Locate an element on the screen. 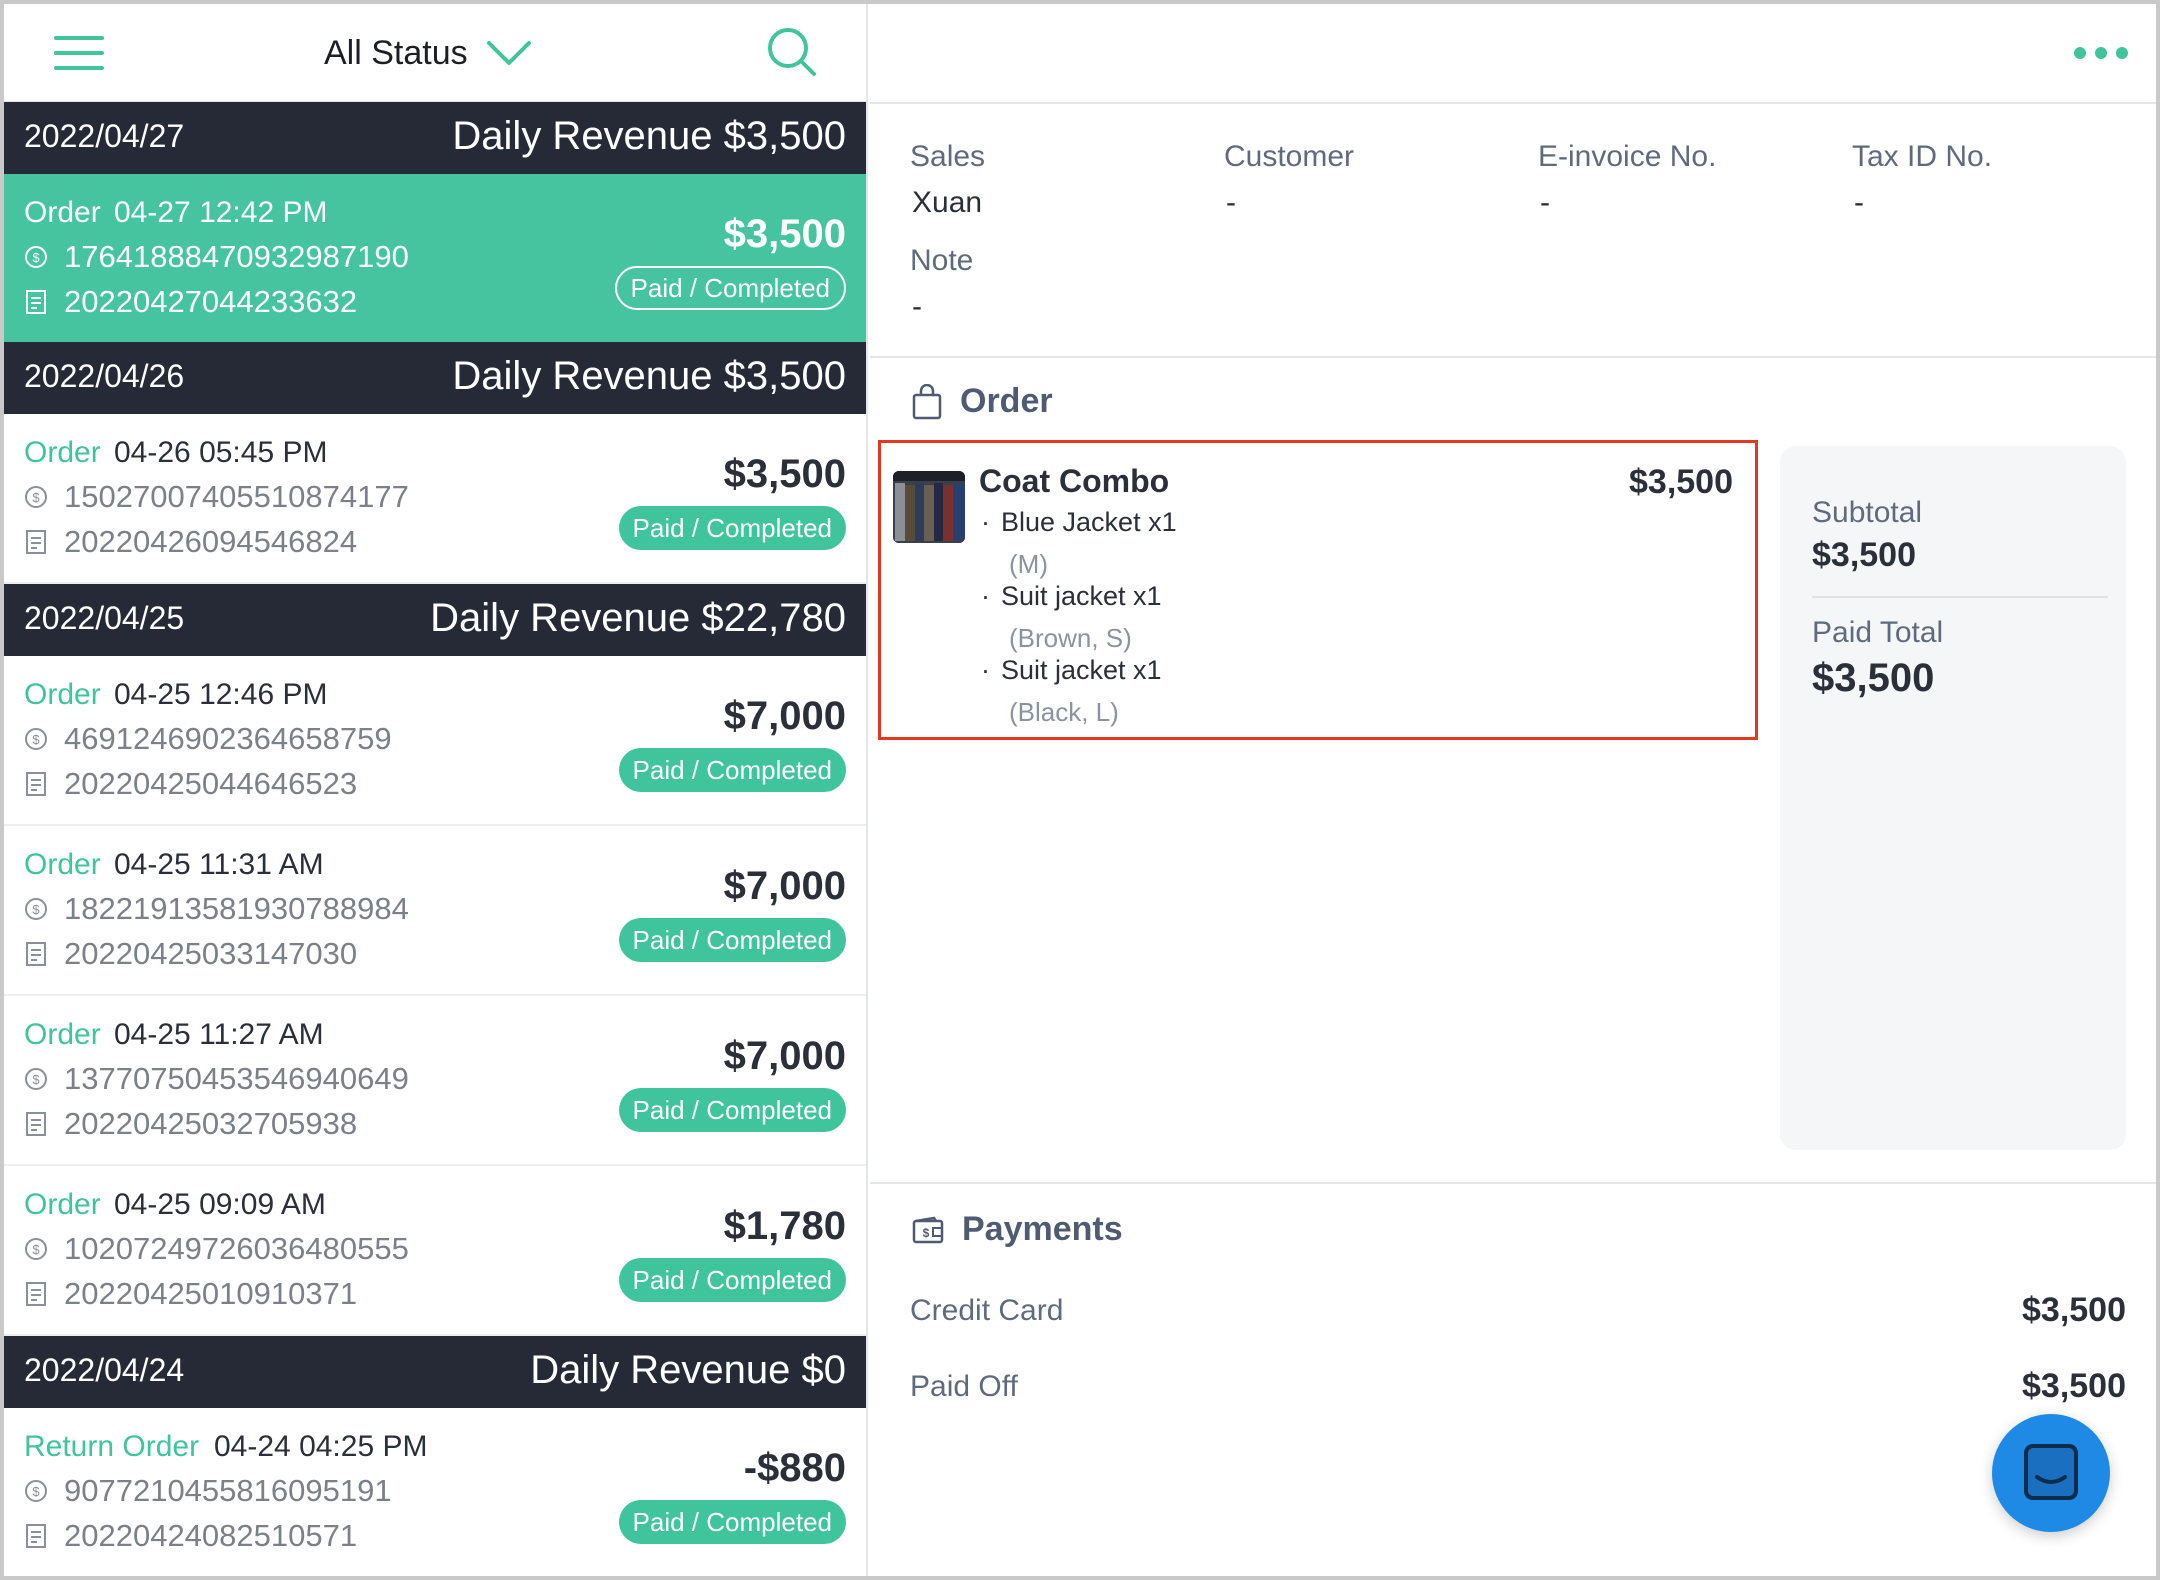 This screenshot has height=1580, width=2160. order-title: Order is located at coordinates (1006, 401).